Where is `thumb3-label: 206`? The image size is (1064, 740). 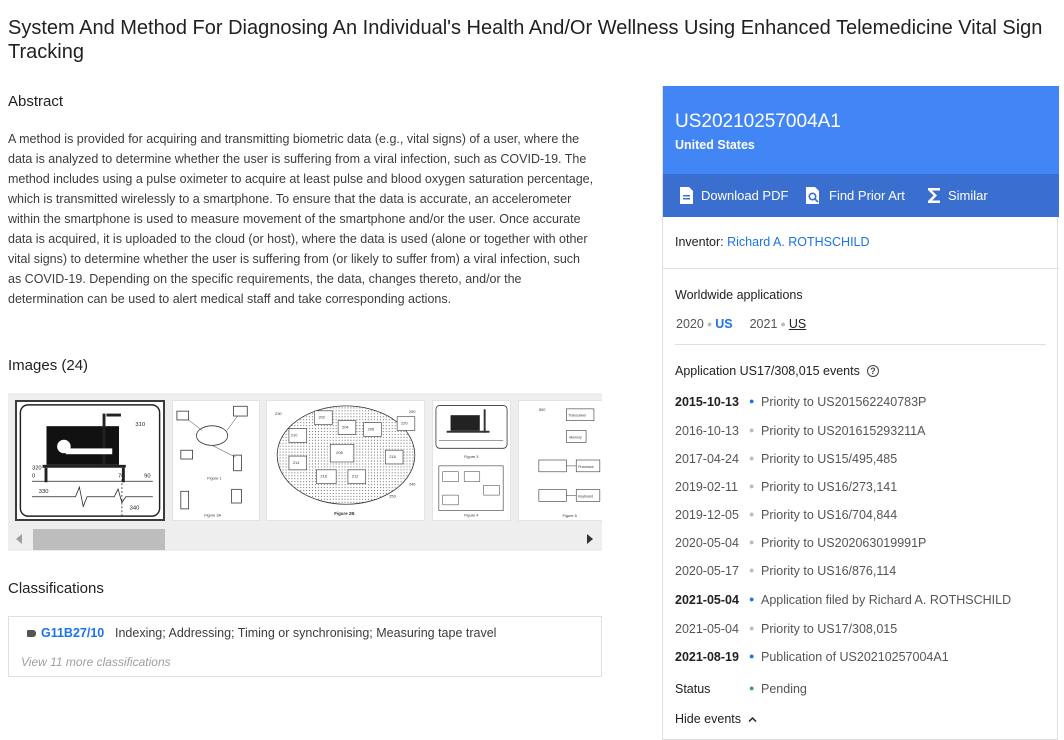 thumb3-label: 206 is located at coordinates (371, 429).